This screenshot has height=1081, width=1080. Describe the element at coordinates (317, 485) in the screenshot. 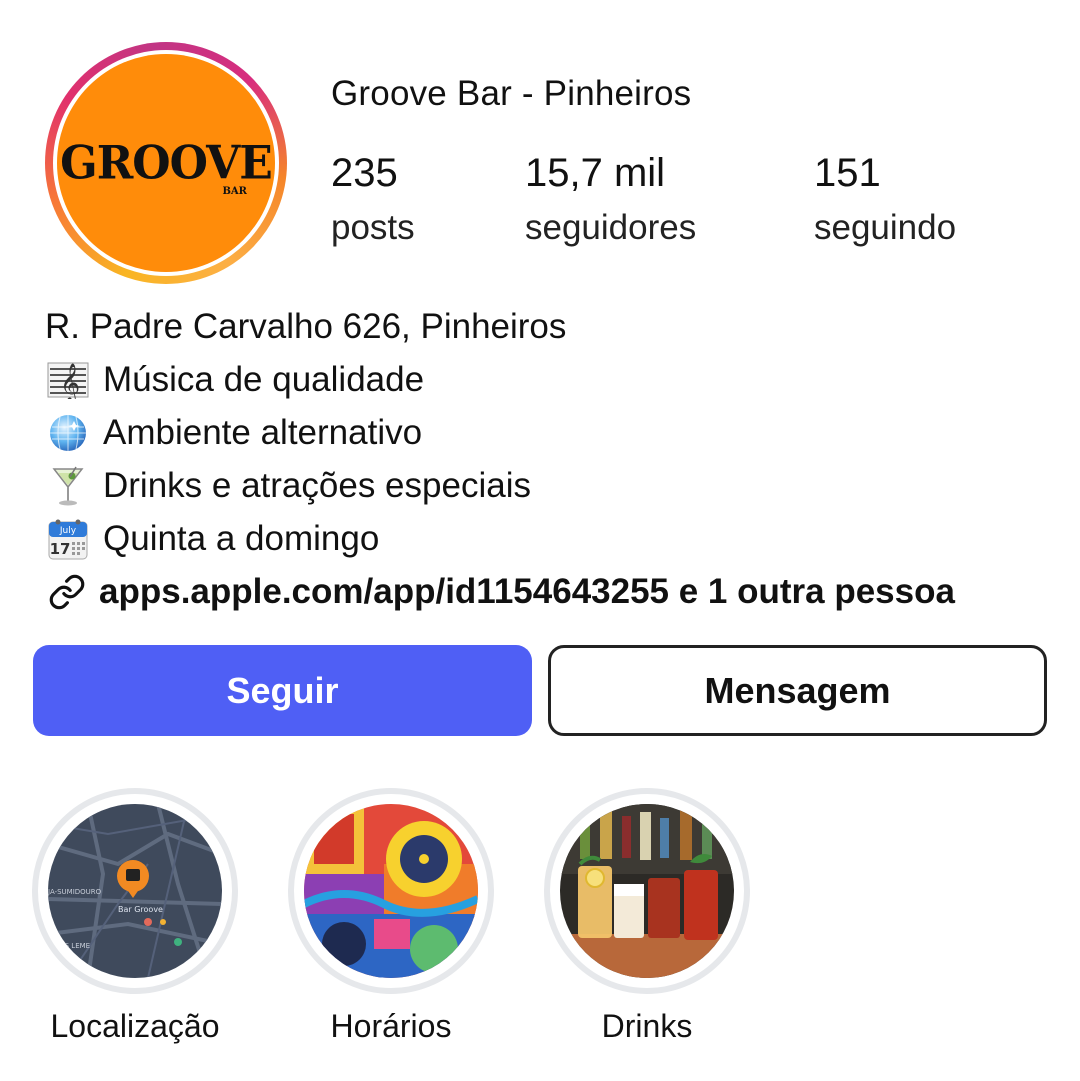

I see `bio-line-drinks-text: Drinks e atrações especiais` at that location.